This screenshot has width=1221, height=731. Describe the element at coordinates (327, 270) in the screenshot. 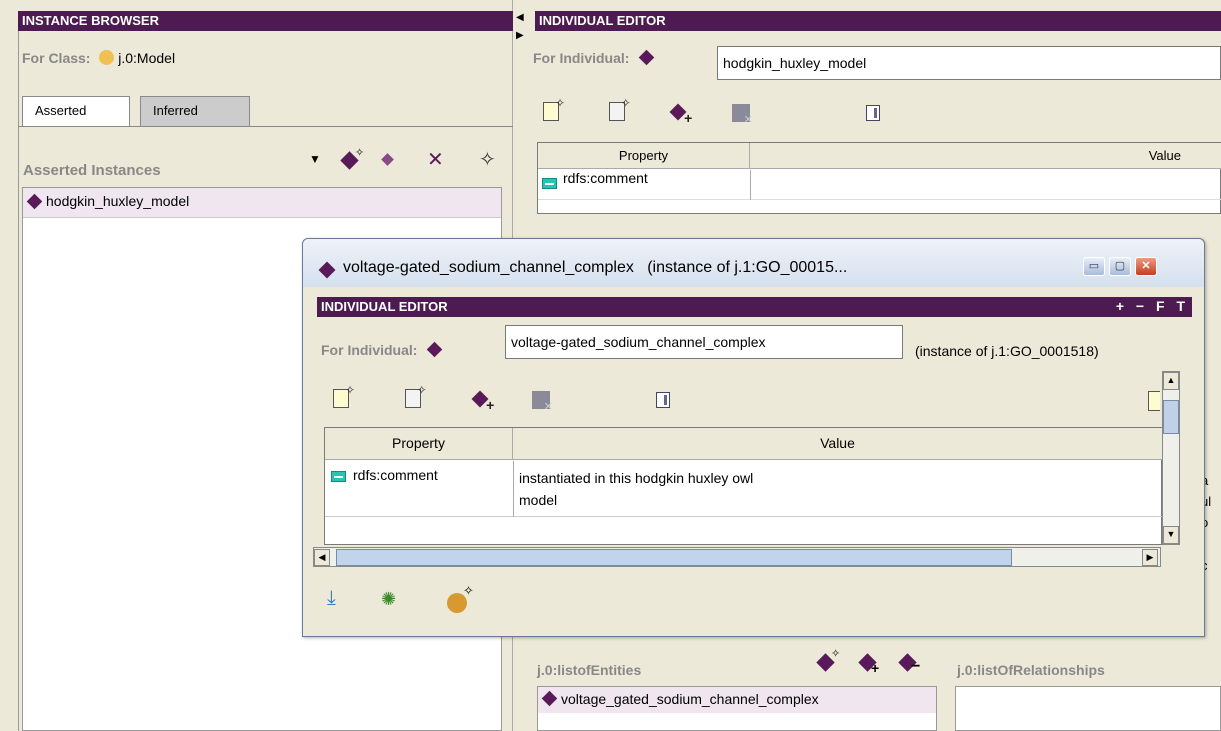

I see `dialog-diamond-icon` at that location.